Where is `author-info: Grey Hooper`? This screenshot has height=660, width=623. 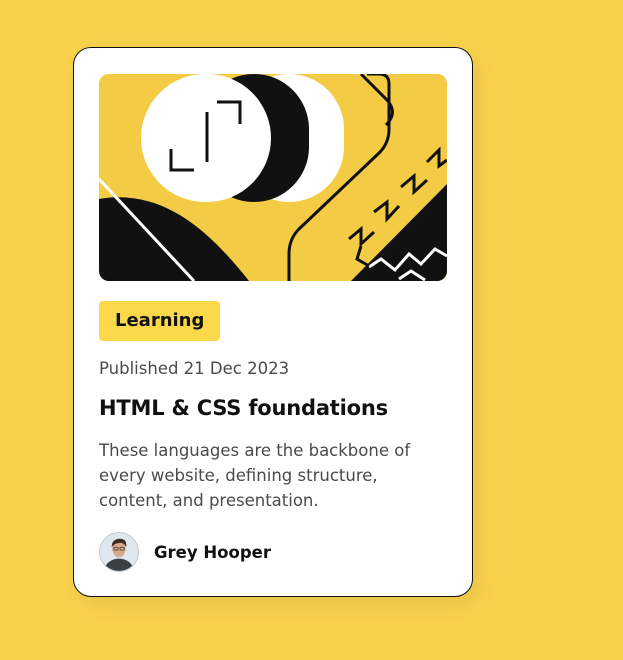 author-info: Grey Hooper is located at coordinates (185, 552).